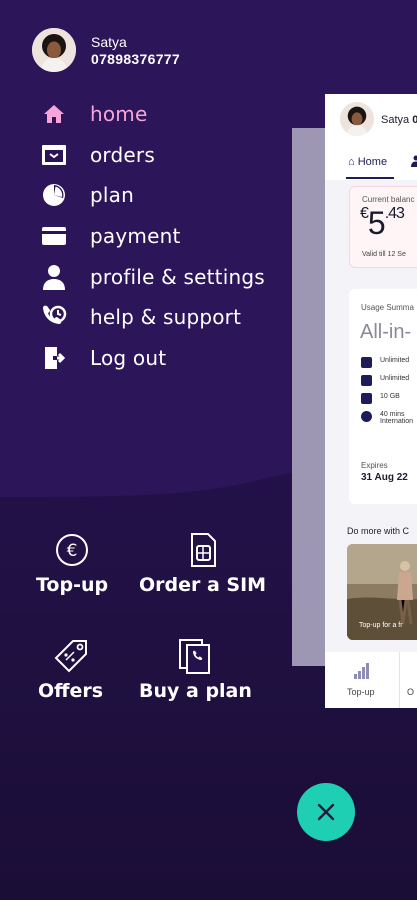 This screenshot has width=417, height=900. What do you see at coordinates (54, 358) in the screenshot?
I see `logout-icon` at bounding box center [54, 358].